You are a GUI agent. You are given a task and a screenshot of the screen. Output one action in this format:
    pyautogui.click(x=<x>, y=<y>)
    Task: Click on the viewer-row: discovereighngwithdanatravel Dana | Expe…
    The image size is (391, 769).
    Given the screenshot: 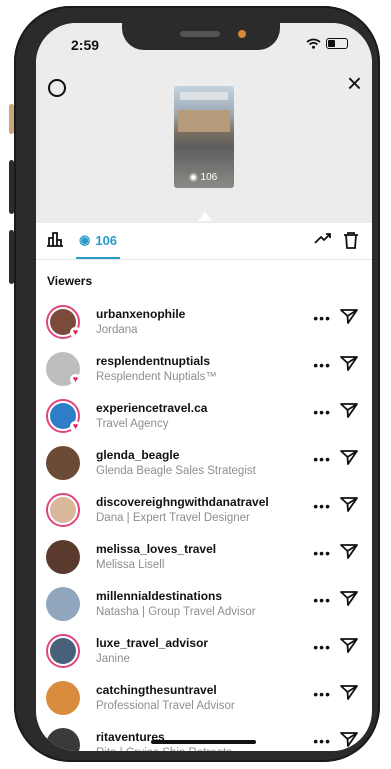 What is the action you would take?
    pyautogui.click(x=204, y=510)
    